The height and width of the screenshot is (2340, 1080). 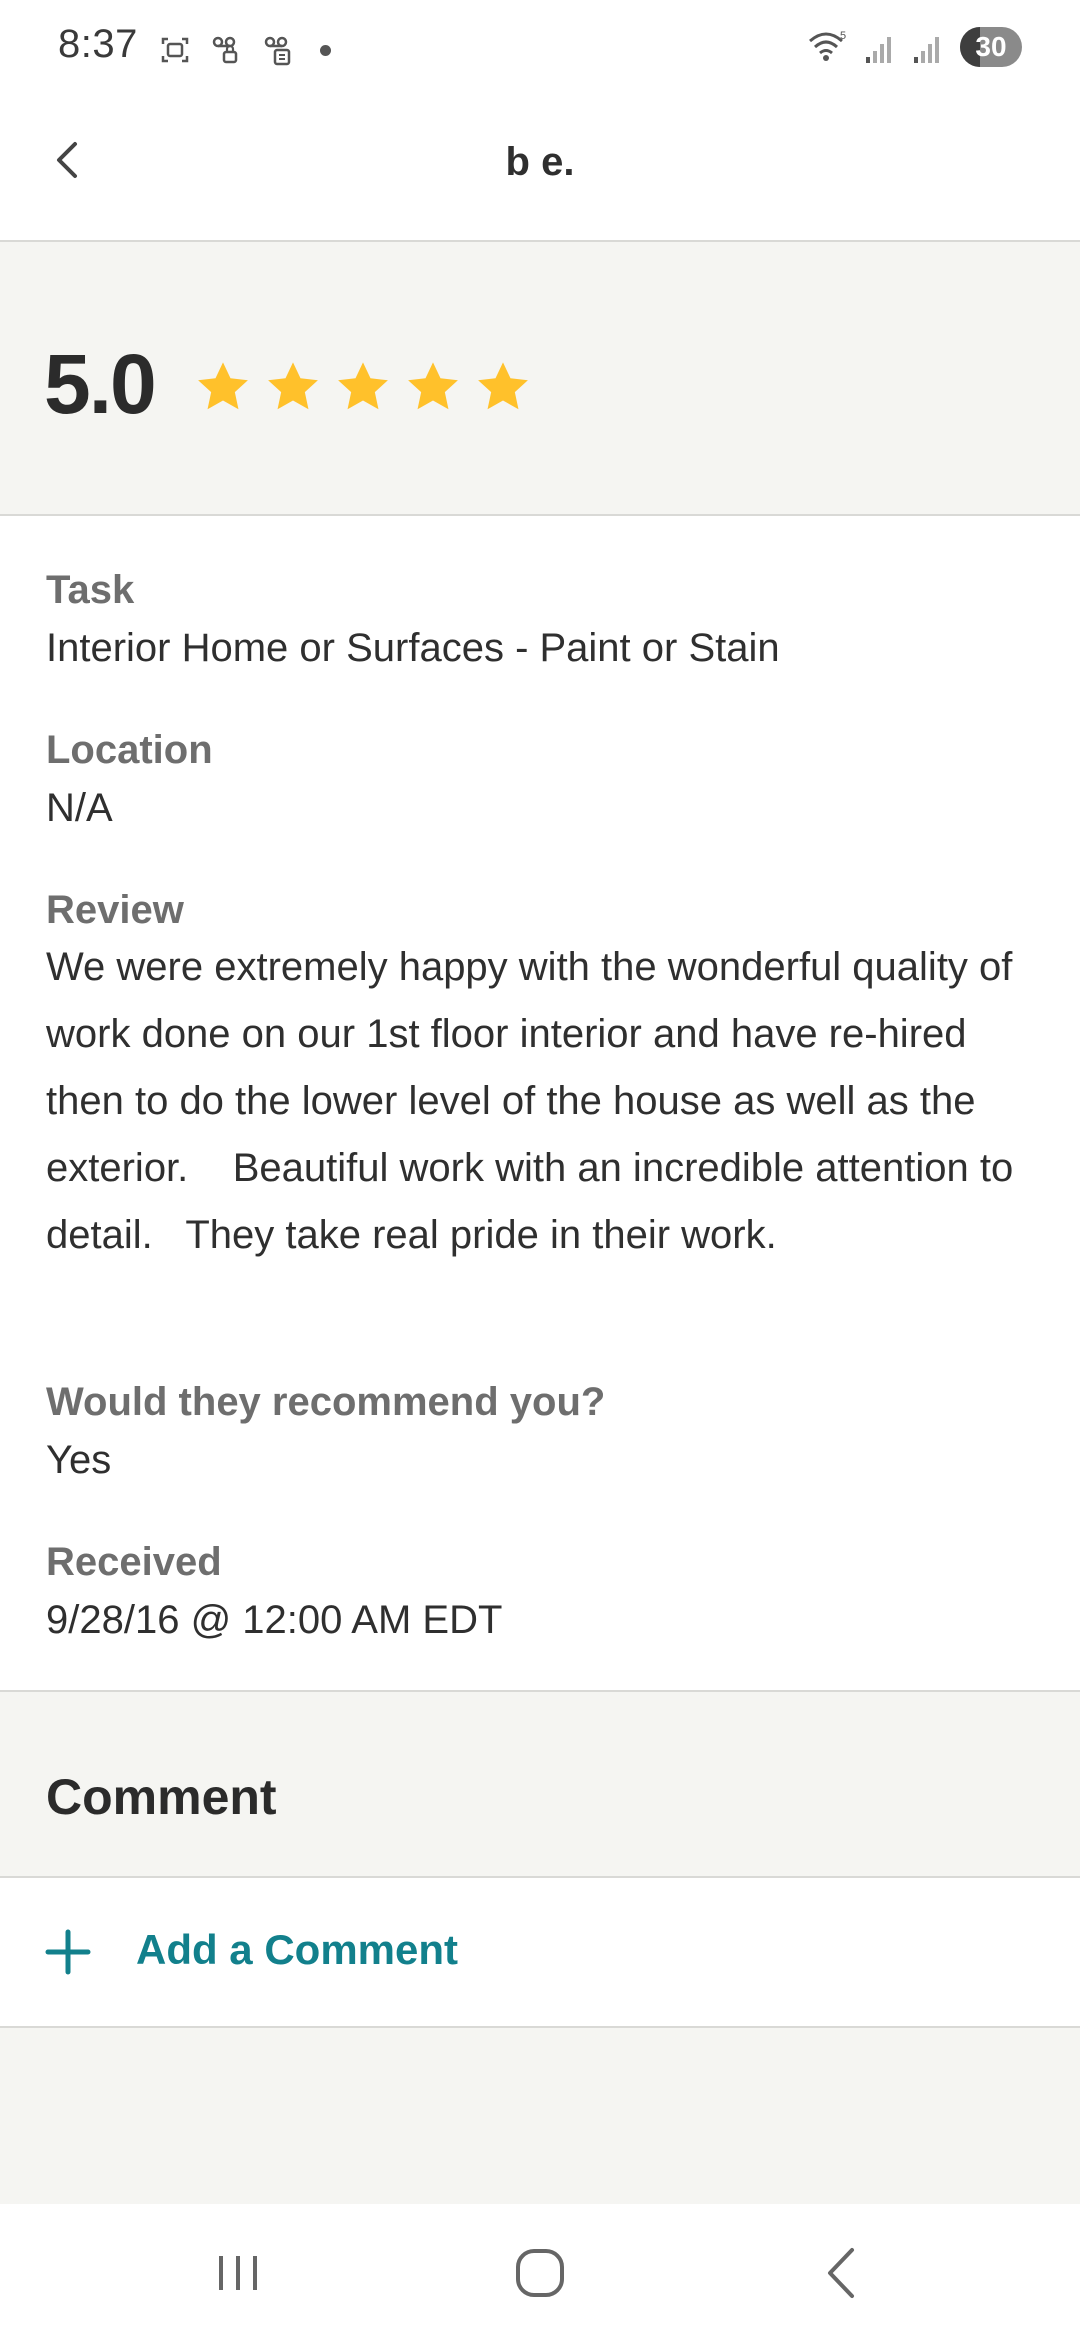 What do you see at coordinates (68, 1952) in the screenshot?
I see `plus-icon` at bounding box center [68, 1952].